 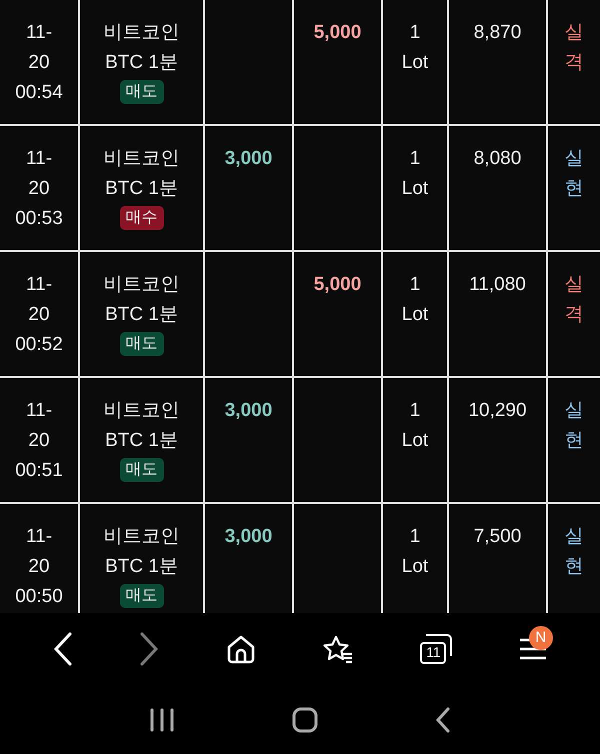 What do you see at coordinates (305, 719) in the screenshot?
I see `home-button-icon` at bounding box center [305, 719].